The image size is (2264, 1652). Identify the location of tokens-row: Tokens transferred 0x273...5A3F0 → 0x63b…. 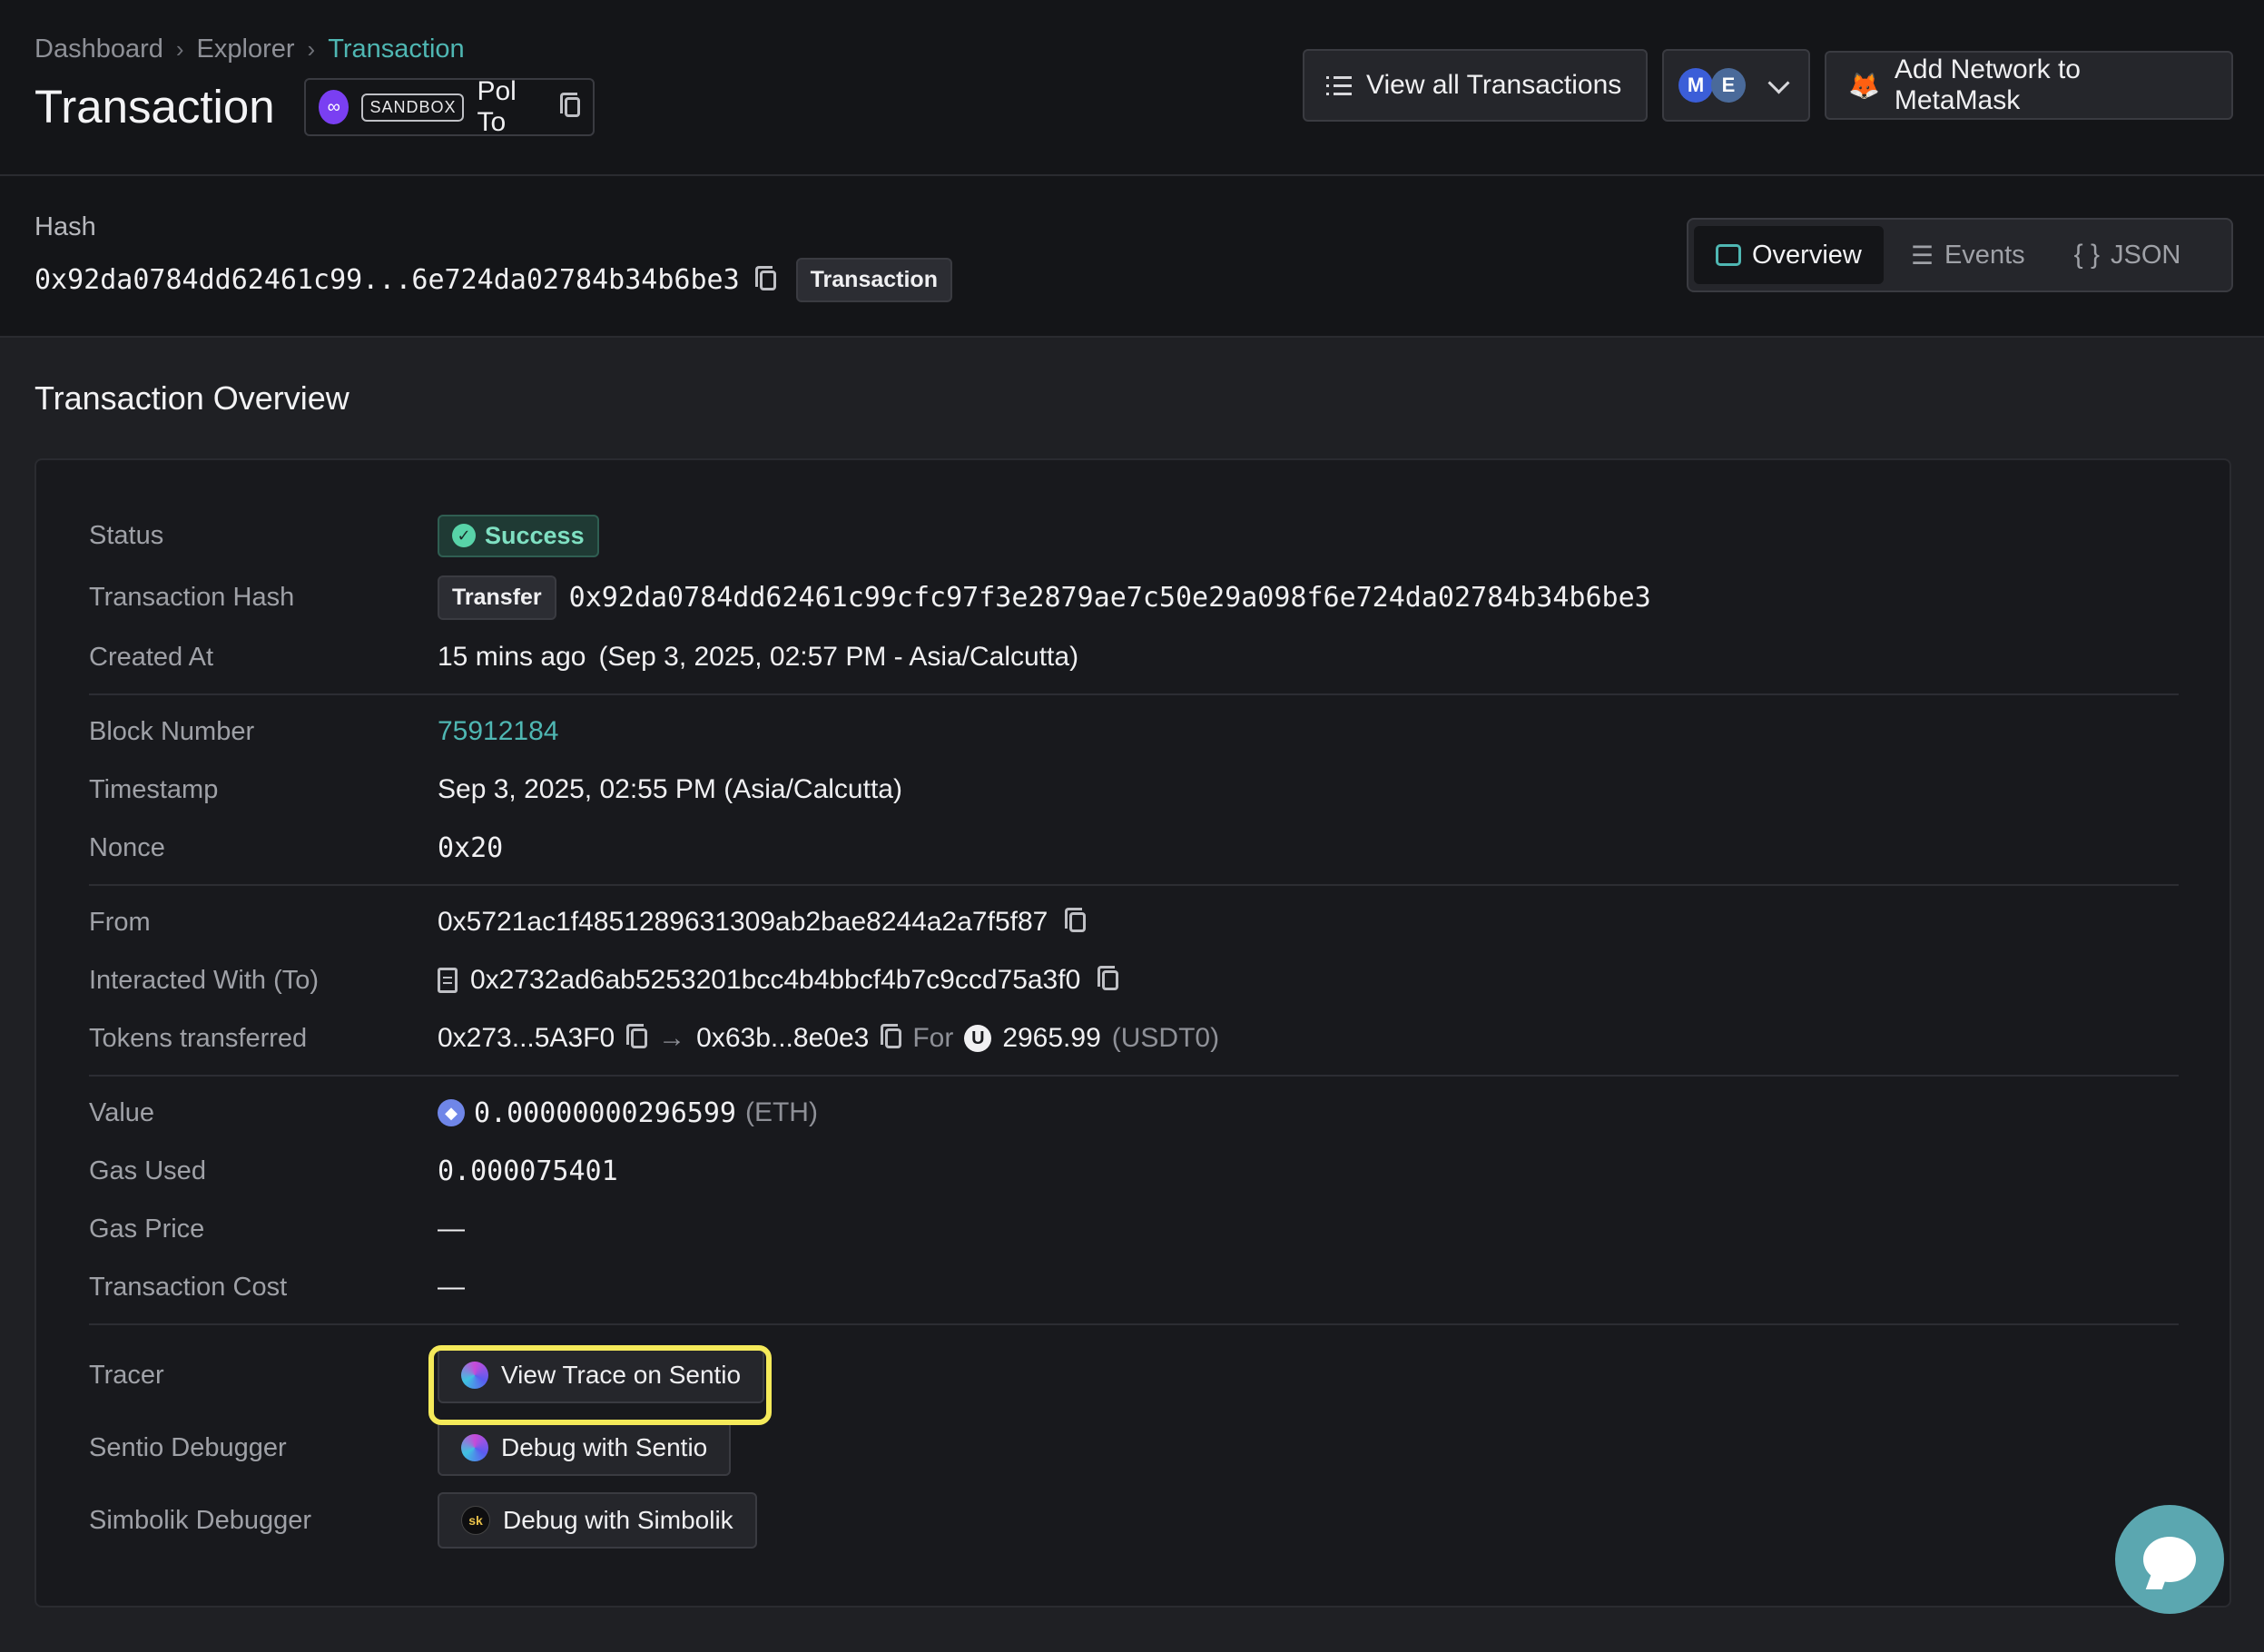
(654, 1038).